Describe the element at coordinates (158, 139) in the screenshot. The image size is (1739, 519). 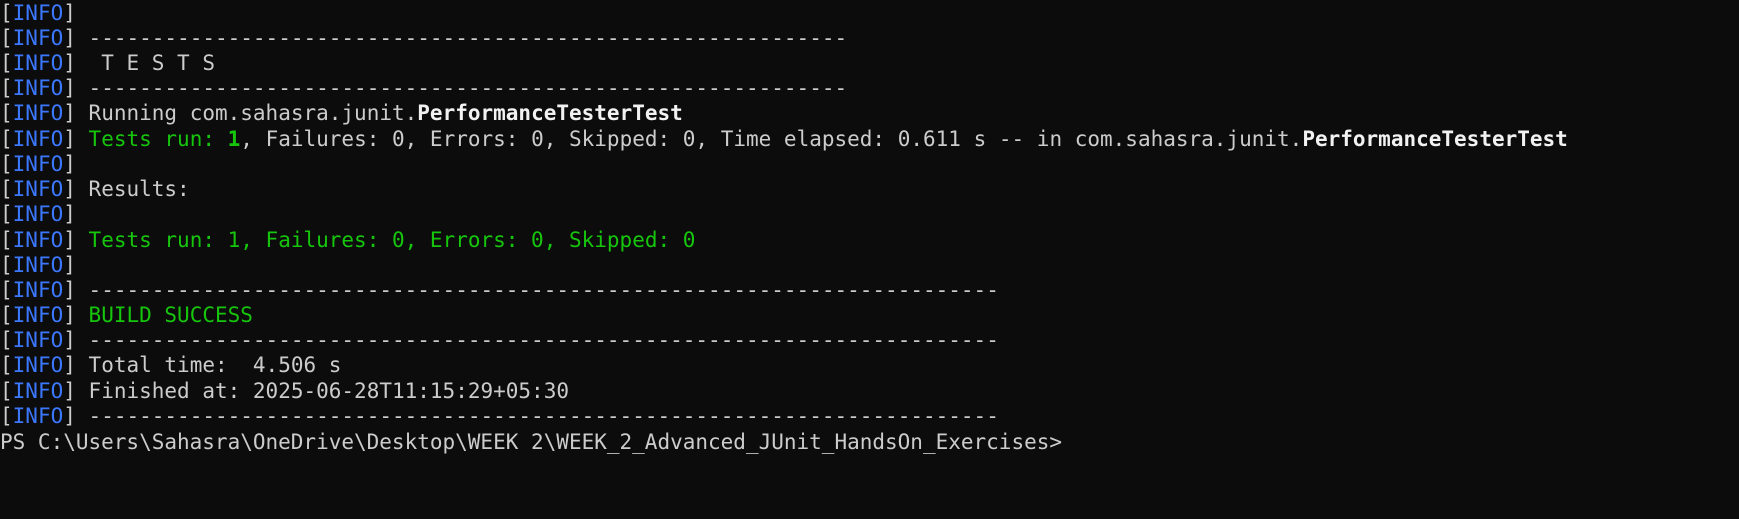
I see `tests-run-label: Tests run:` at that location.